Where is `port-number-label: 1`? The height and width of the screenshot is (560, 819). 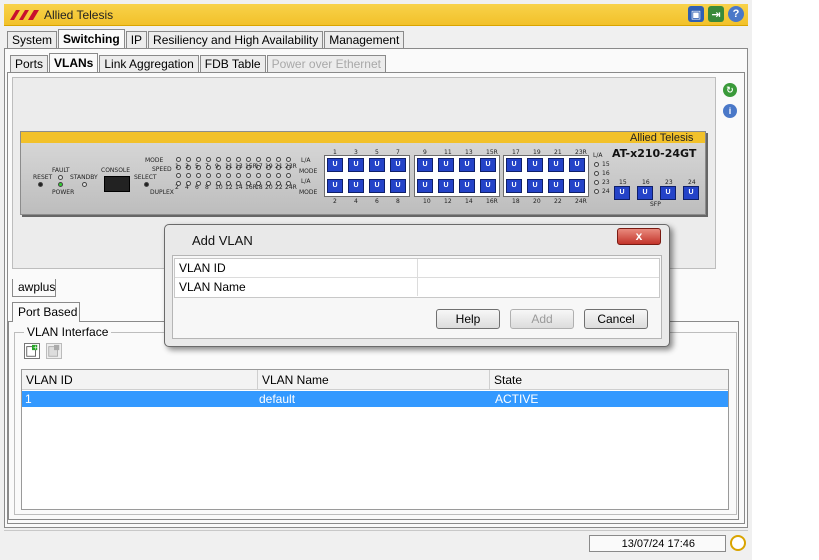
port-number-label: 1 is located at coordinates (335, 152).